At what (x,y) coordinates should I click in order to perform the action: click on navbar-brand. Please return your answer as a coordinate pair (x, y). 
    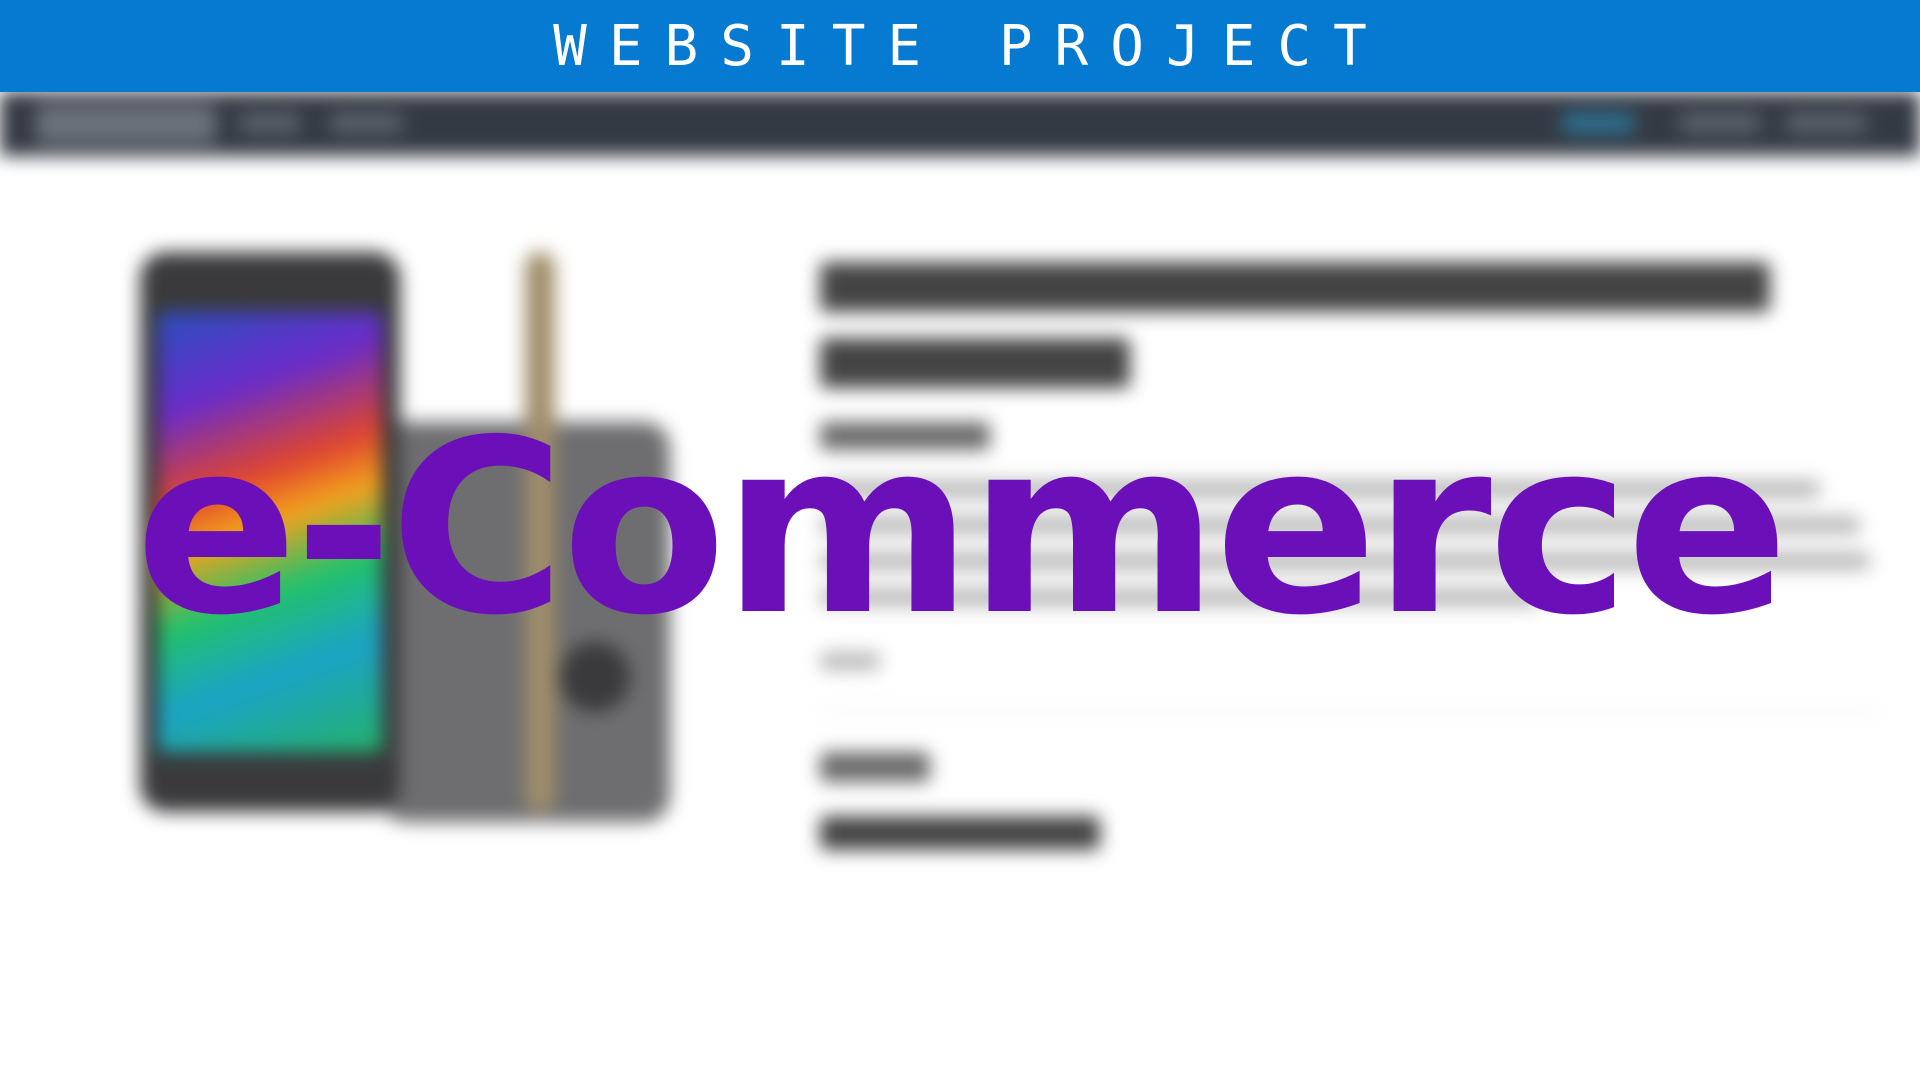
    Looking at the image, I should click on (126, 124).